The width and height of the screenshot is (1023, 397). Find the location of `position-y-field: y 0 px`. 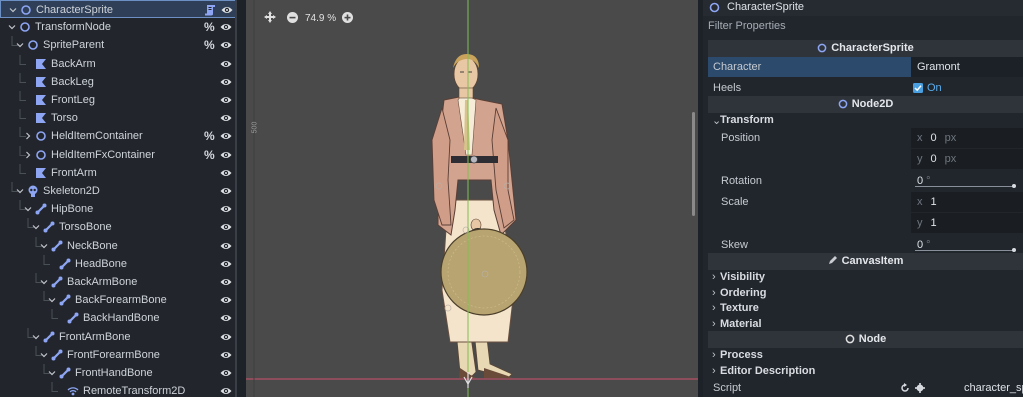

position-y-field: y 0 px is located at coordinates (967, 159).